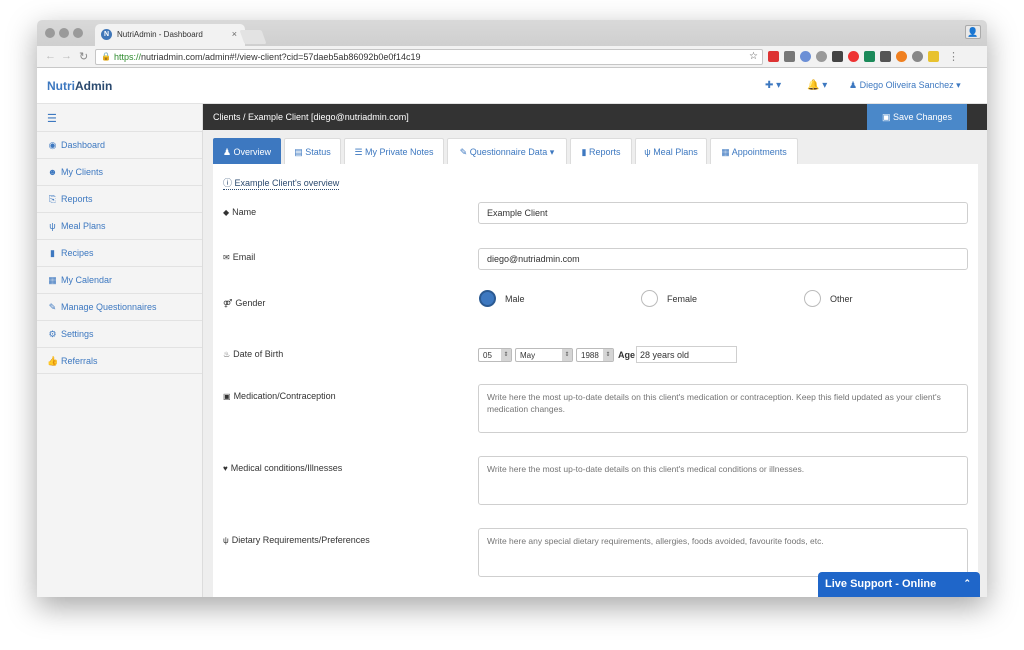 The width and height of the screenshot is (1024, 650). Describe the element at coordinates (601, 151) in the screenshot. I see `tab-reports: ▮ Reports` at that location.